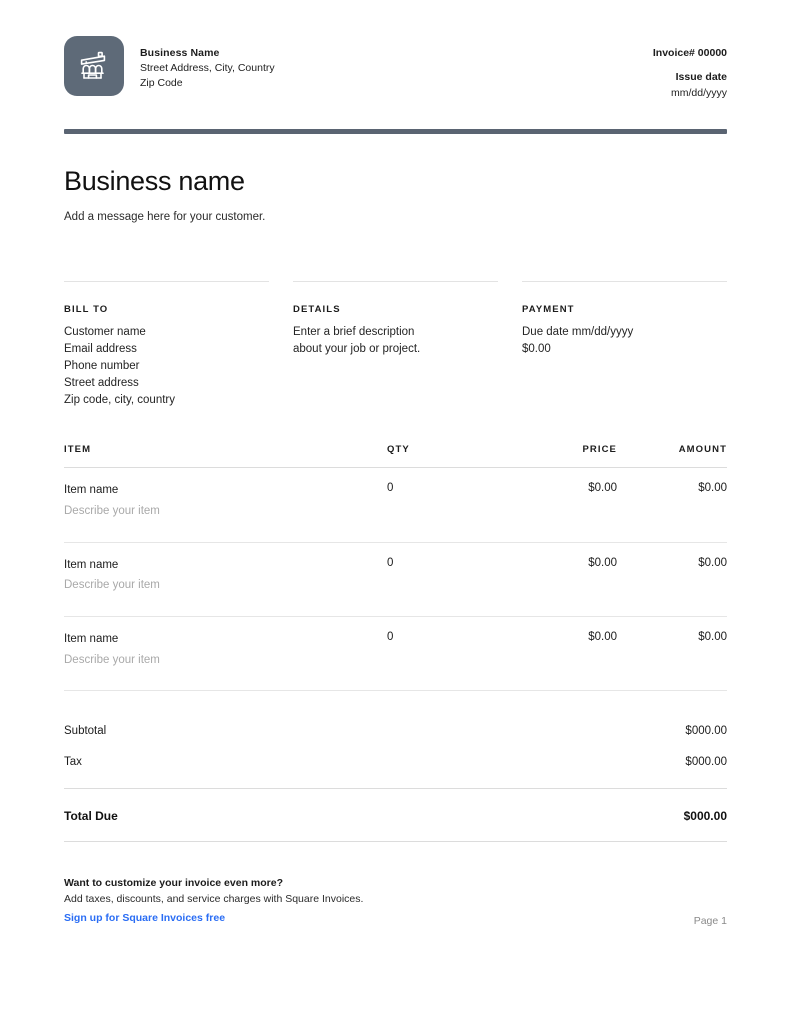 This screenshot has height=1024, width=791. Describe the element at coordinates (599, 450) in the screenshot. I see `column-header-price: PRICE` at that location.